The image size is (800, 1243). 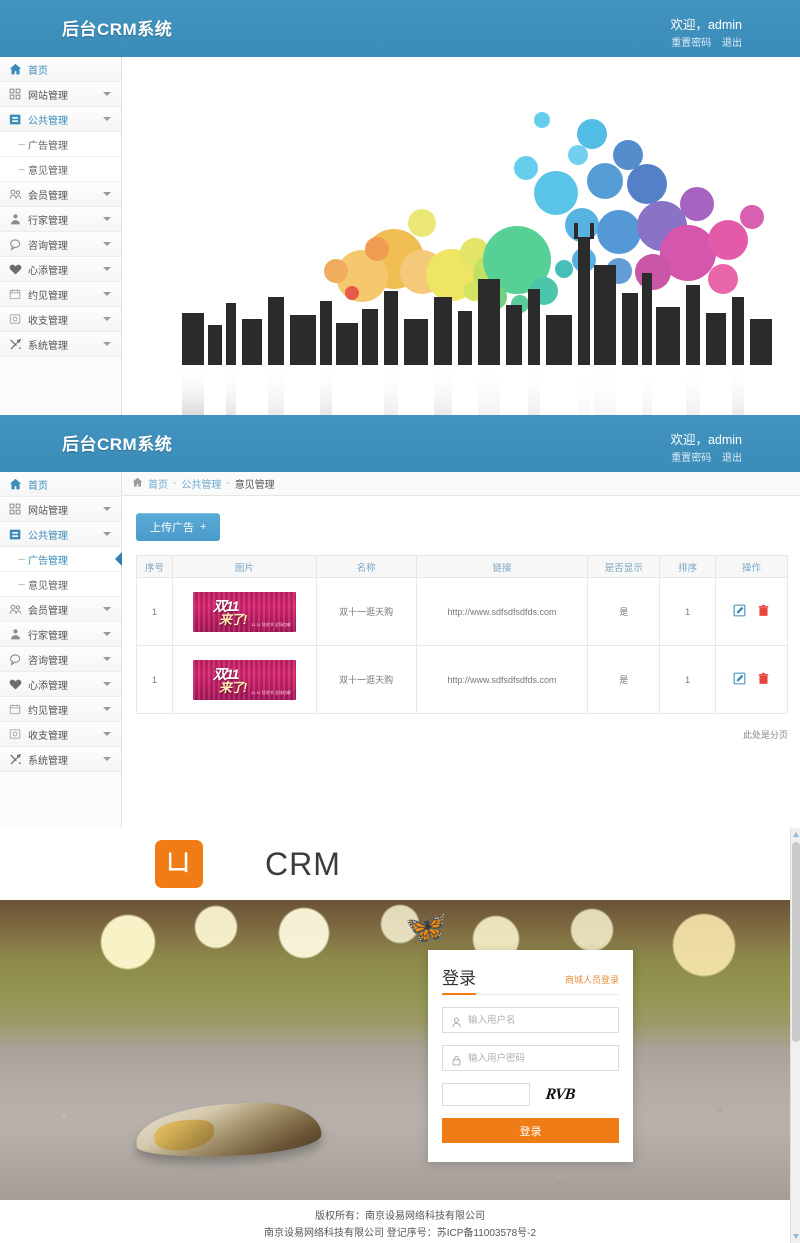 What do you see at coordinates (48, 171) in the screenshot?
I see `sidebar-subitem-label: 意见管理` at bounding box center [48, 171].